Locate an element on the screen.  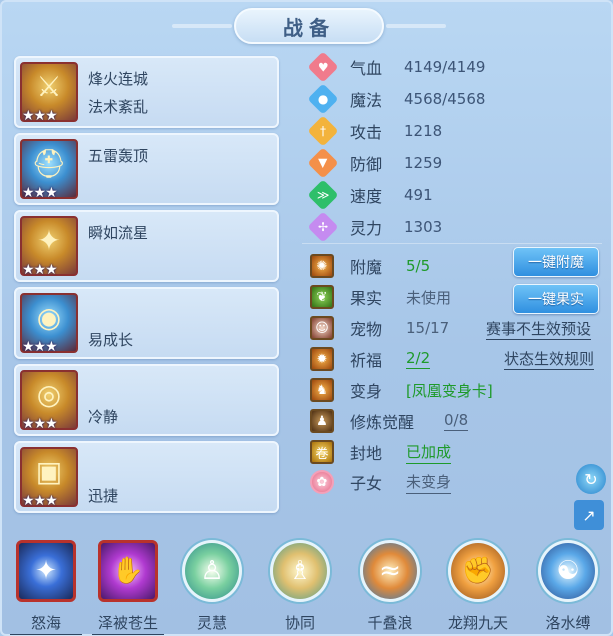
skill-name: 法术紊乱 is located at coordinates (118, 107).